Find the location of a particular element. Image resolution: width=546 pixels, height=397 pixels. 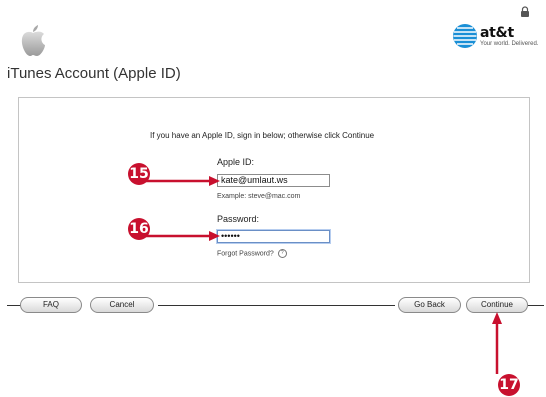

apple-id-label: Apple ID: is located at coordinates (236, 162).